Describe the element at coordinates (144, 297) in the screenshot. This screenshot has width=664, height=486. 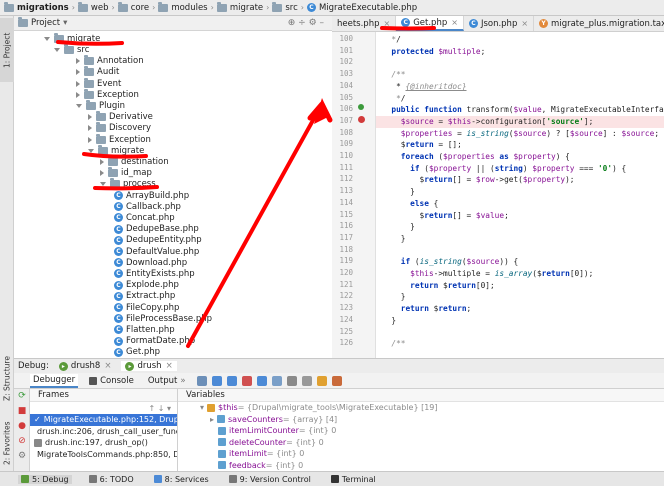
I see `tree-file: C Extract.php` at that location.